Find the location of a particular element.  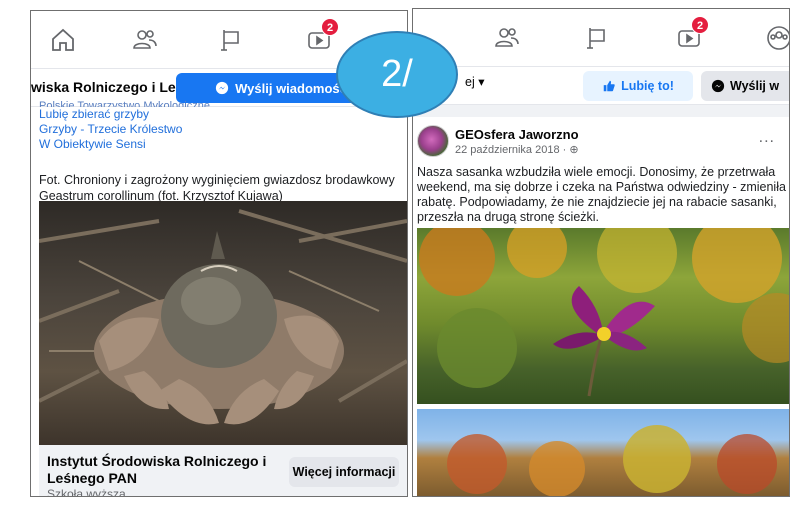

follow-dropdown: ej ▾ is located at coordinates (474, 81).